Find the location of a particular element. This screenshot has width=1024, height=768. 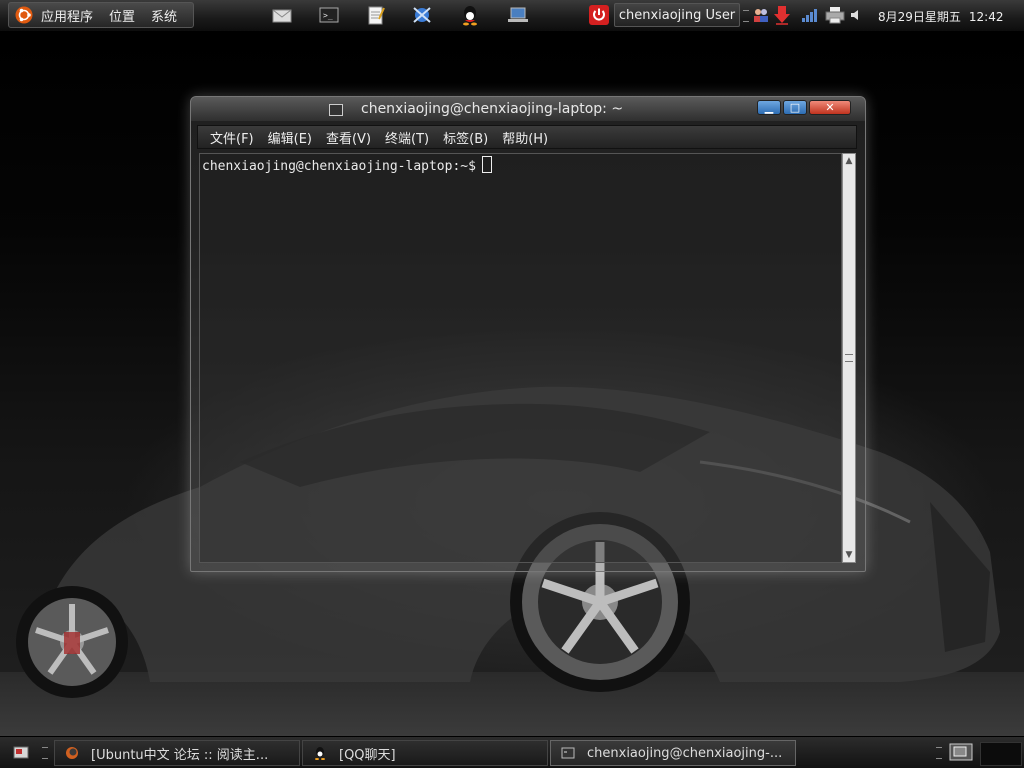

show-desktop-icon is located at coordinates (21, 753).